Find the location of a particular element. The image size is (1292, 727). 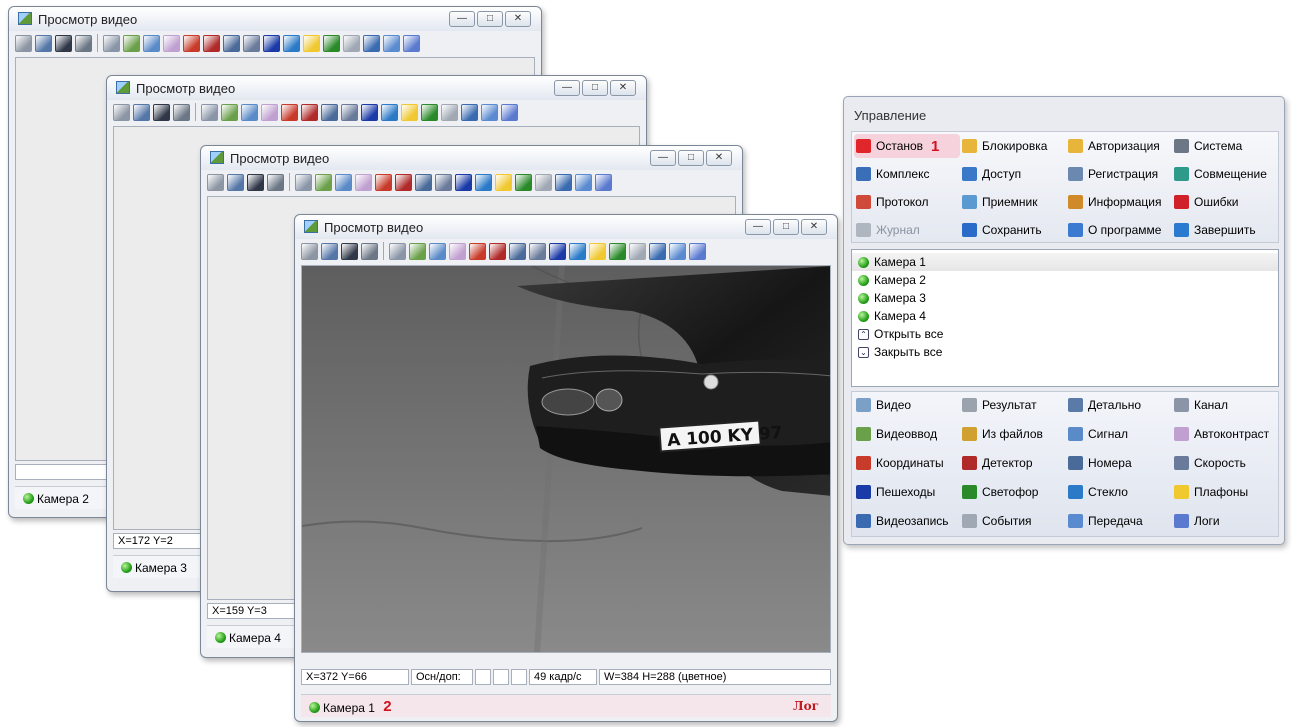

control-action-item: Протокол is located at coordinates (909, 202).